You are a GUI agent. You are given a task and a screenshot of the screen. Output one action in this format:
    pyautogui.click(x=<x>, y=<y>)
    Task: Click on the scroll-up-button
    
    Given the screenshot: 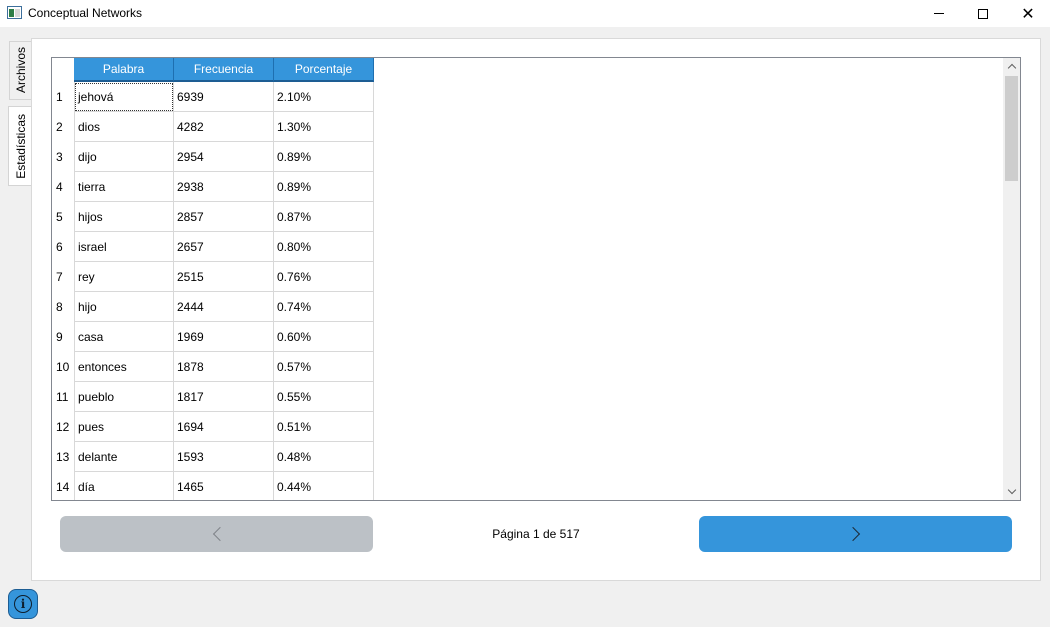 What is the action you would take?
    pyautogui.click(x=1011, y=66)
    